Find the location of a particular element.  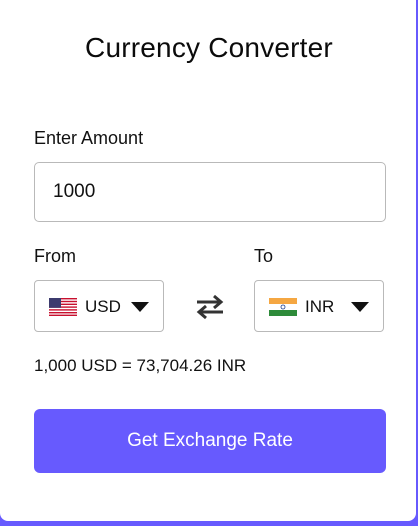

exchange-result: 1,000 USD = 73,704.26 INR is located at coordinates (140, 365).